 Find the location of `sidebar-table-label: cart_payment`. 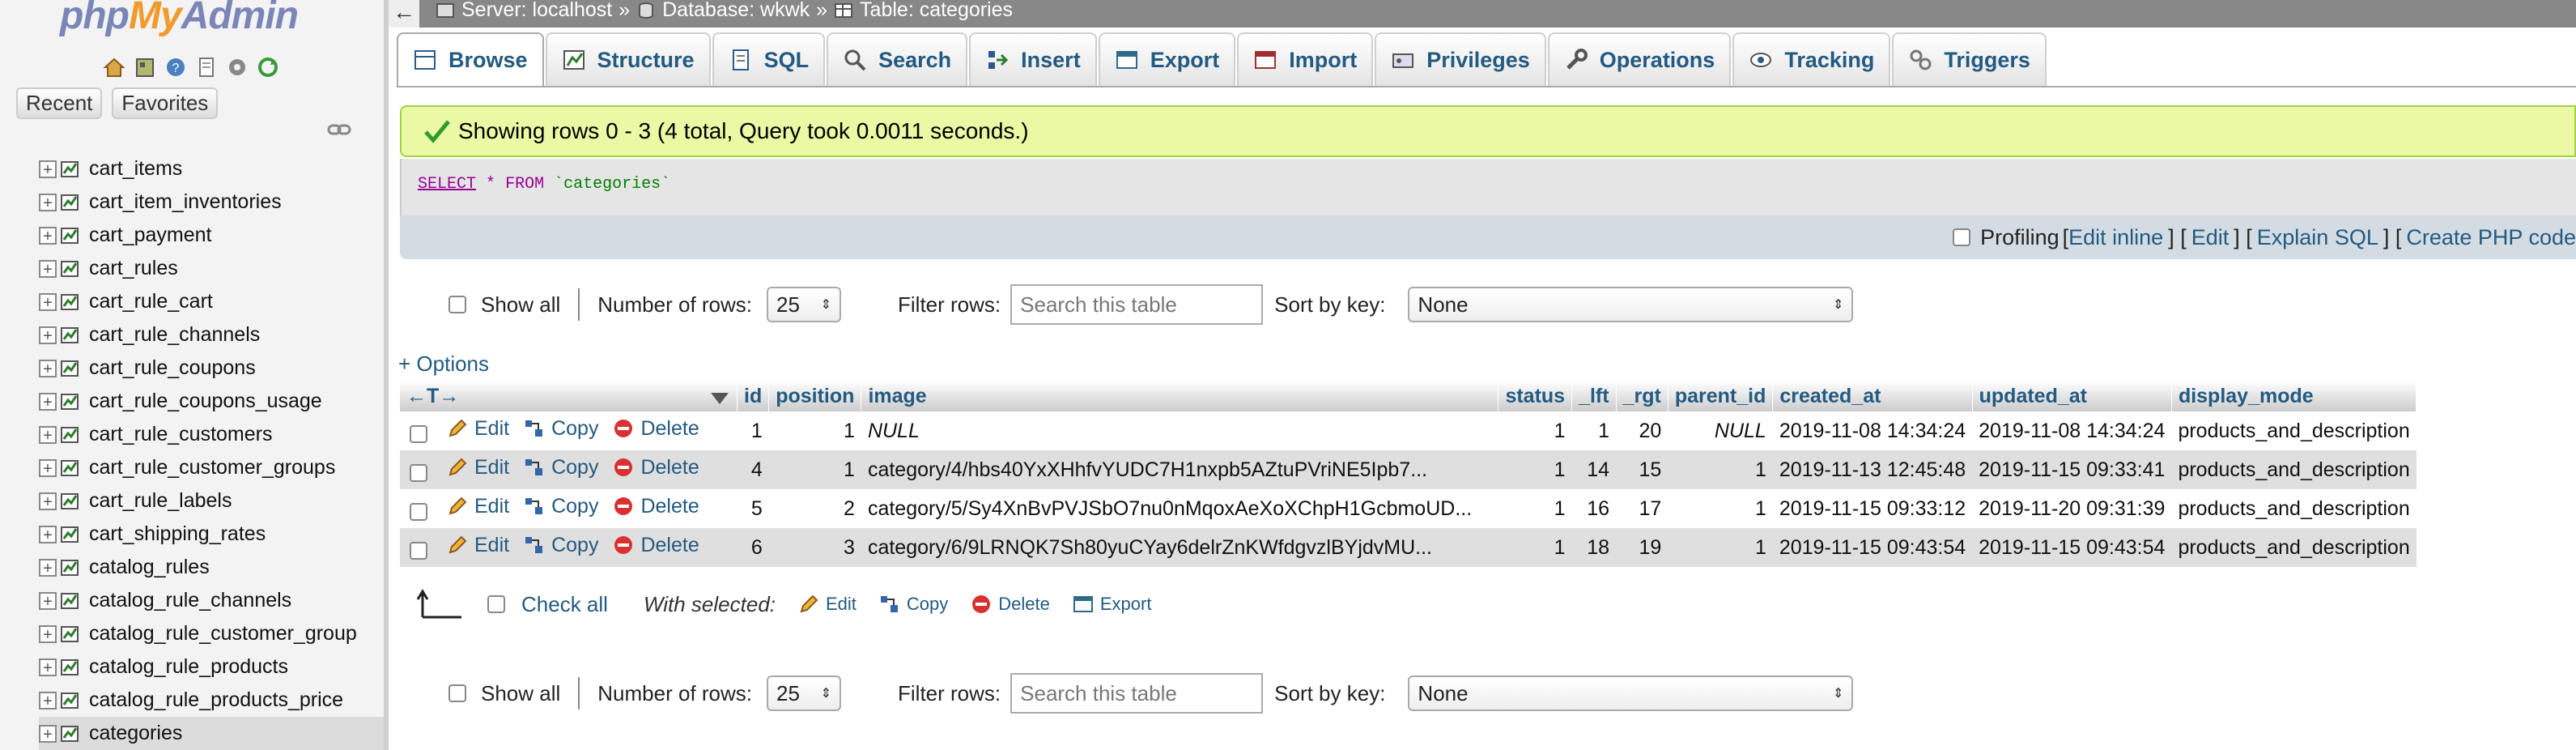

sidebar-table-label: cart_payment is located at coordinates (150, 235).